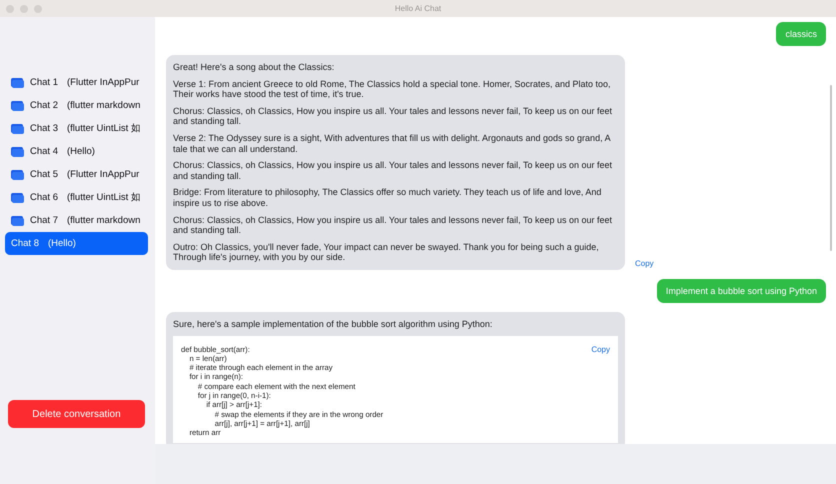  Describe the element at coordinates (333, 324) in the screenshot. I see `message-text: Sure, here's a sample implementation of the bubble sort algorithm using Python:` at that location.